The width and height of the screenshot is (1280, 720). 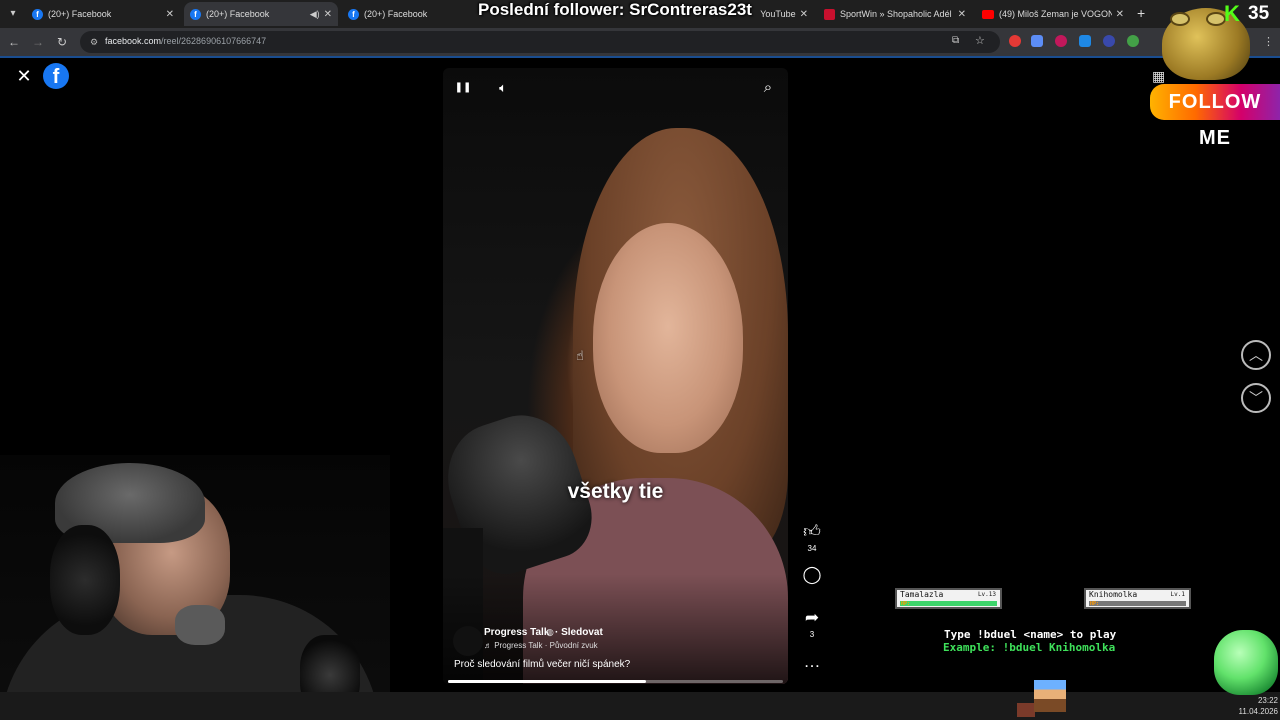 I want to click on player2-hp-box: Knihomolka Lv.1 HP:, so click(x=1137, y=598).